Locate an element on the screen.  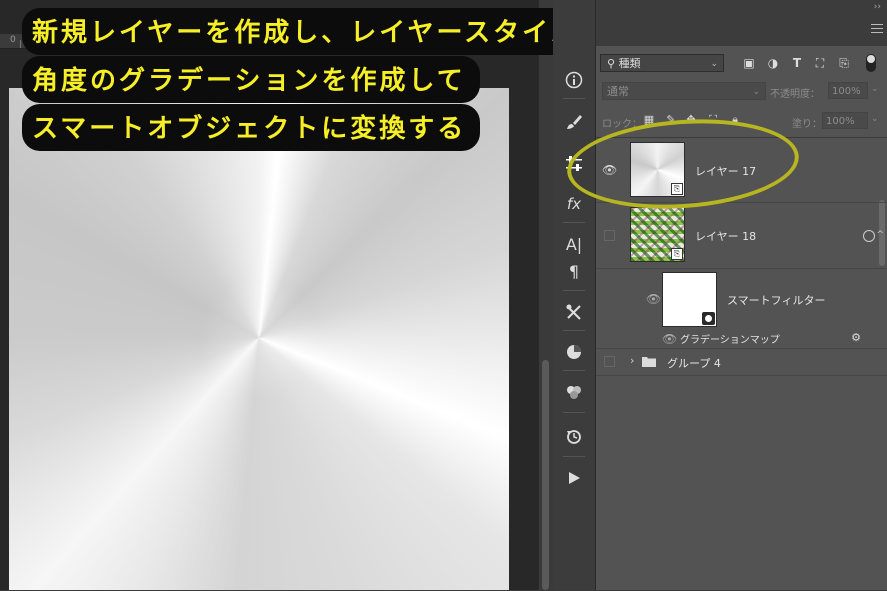
opacity-field: 100% is located at coordinates (848, 90).